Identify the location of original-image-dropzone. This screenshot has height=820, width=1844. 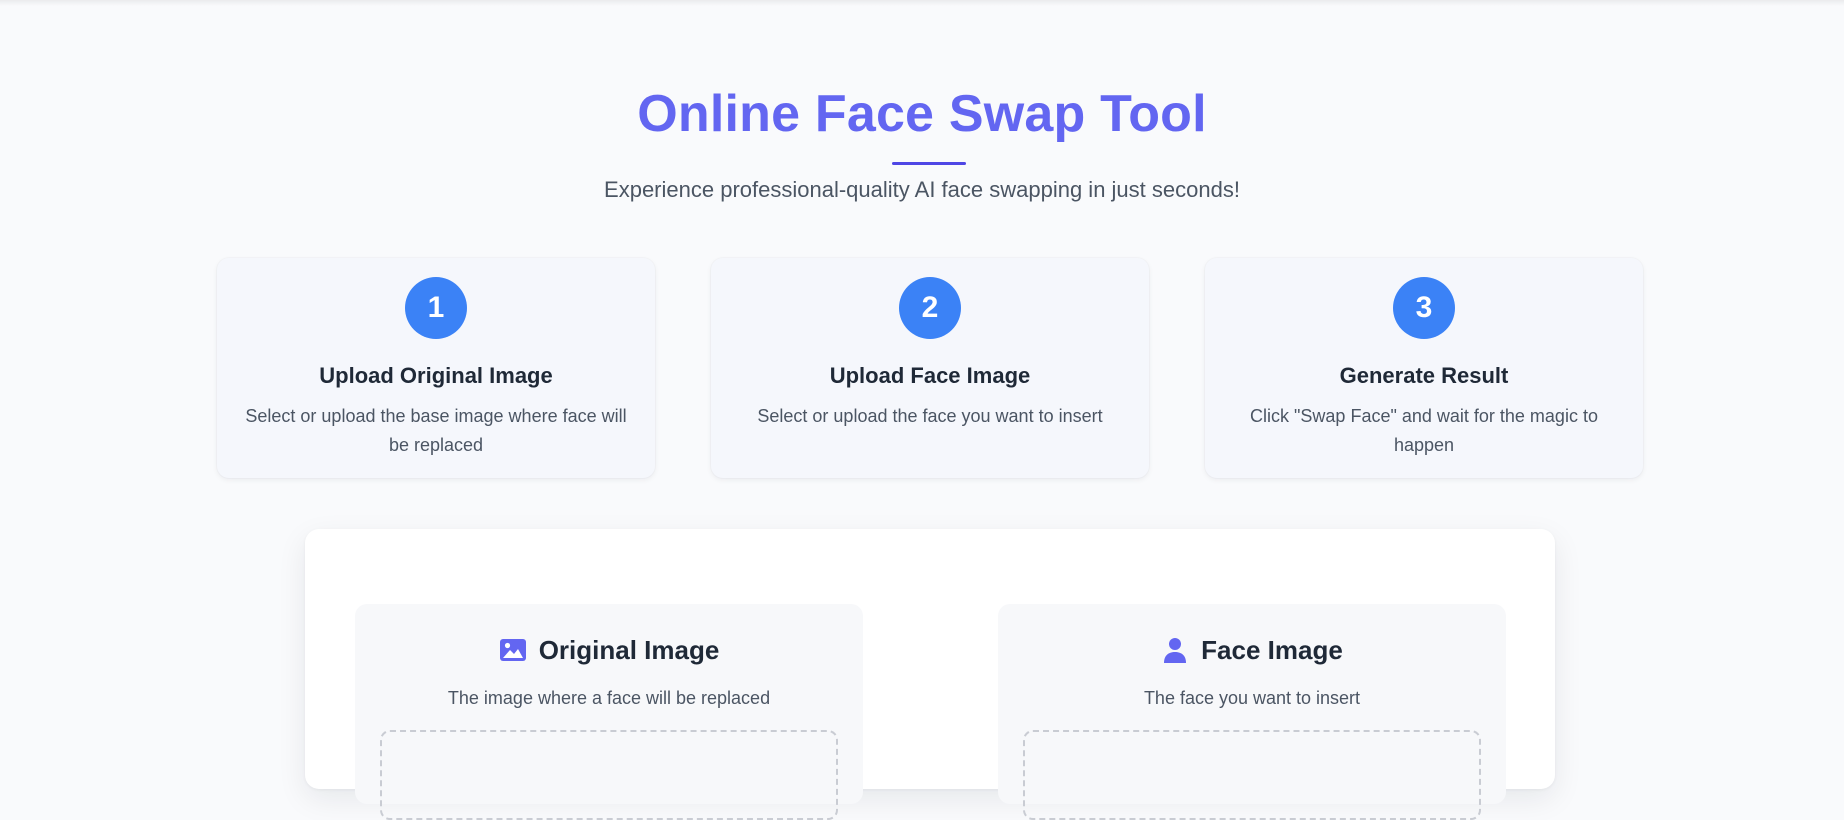
(609, 775).